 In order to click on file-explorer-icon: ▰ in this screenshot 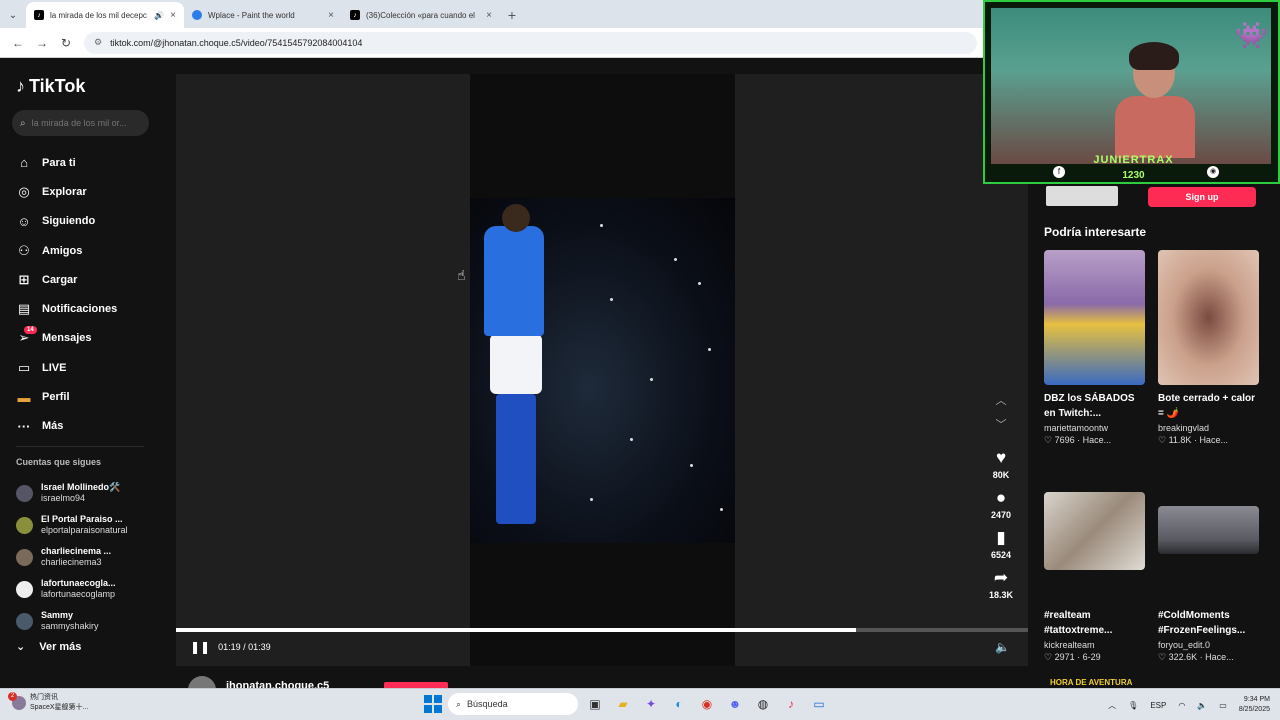, I will do `click(623, 704)`.